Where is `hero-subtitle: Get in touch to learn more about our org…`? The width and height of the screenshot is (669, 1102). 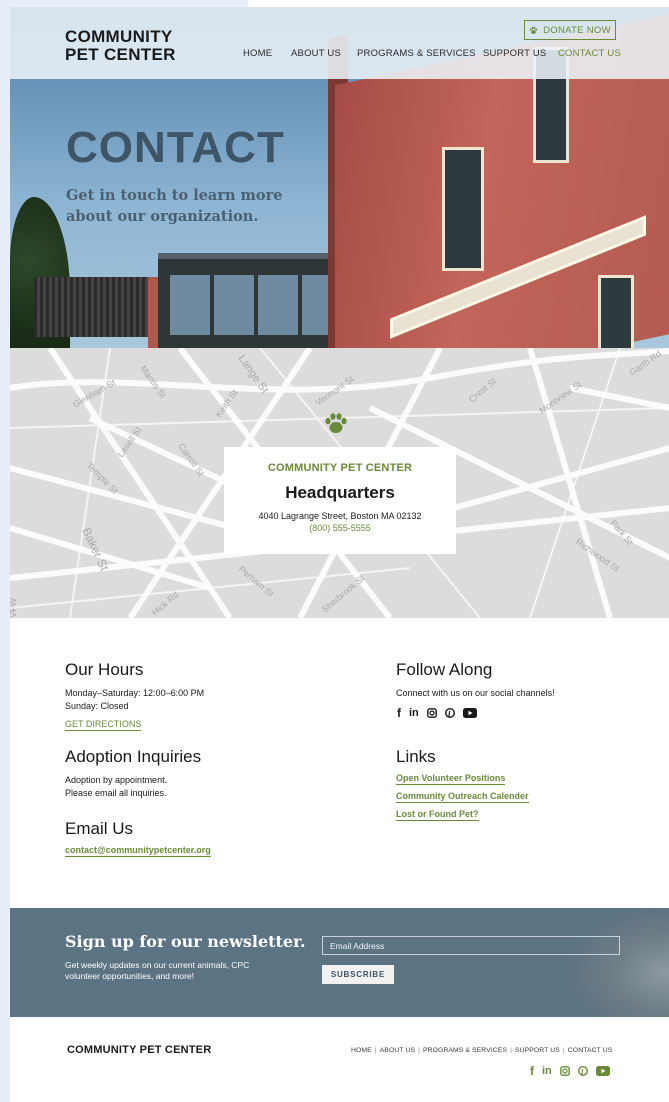
hero-subtitle: Get in touch to learn more about our org… is located at coordinates (174, 206).